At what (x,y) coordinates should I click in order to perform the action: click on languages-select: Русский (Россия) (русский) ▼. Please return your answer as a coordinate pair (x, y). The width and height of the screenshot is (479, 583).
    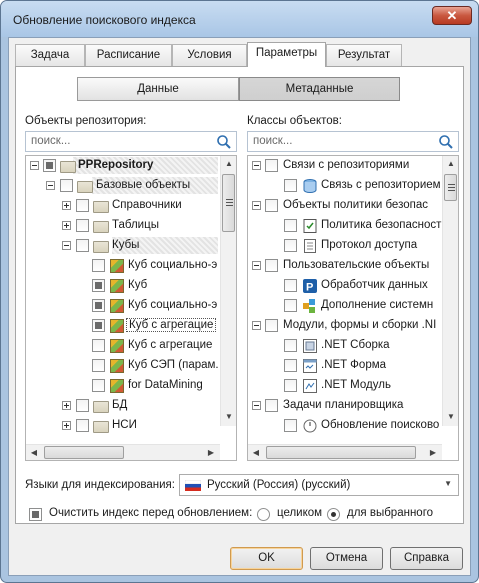
    Looking at the image, I should click on (319, 485).